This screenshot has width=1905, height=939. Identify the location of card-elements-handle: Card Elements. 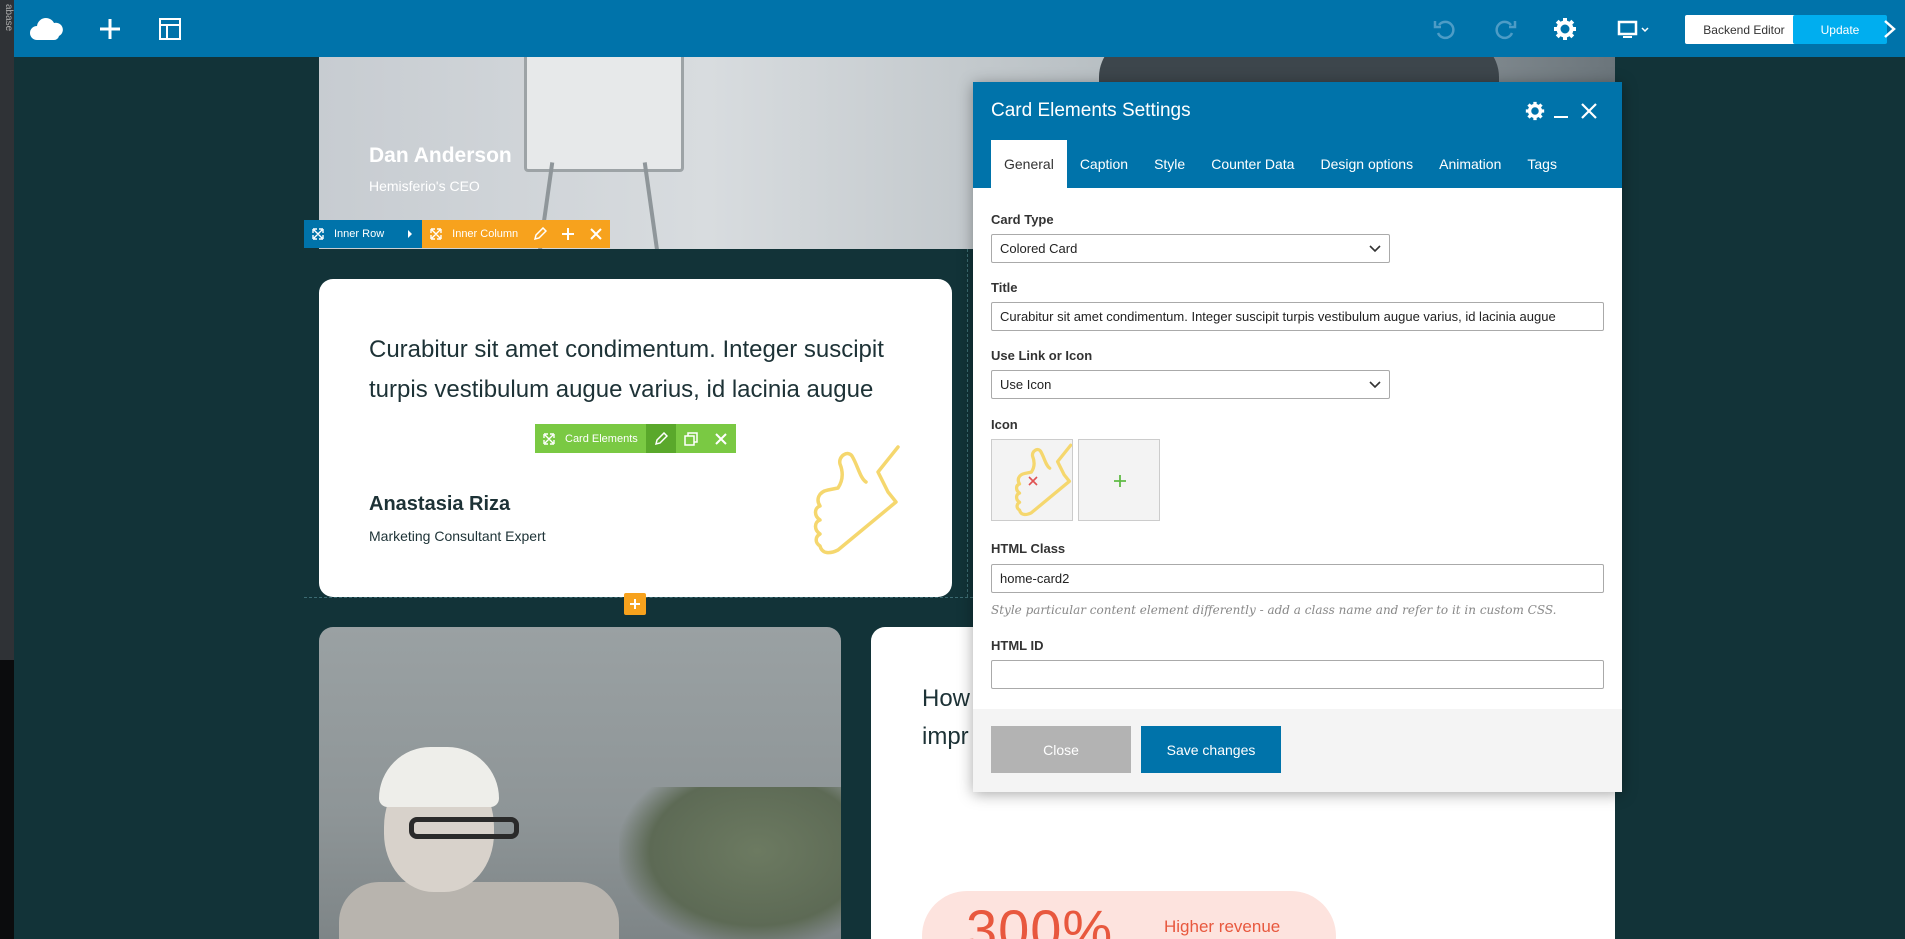
(590, 438).